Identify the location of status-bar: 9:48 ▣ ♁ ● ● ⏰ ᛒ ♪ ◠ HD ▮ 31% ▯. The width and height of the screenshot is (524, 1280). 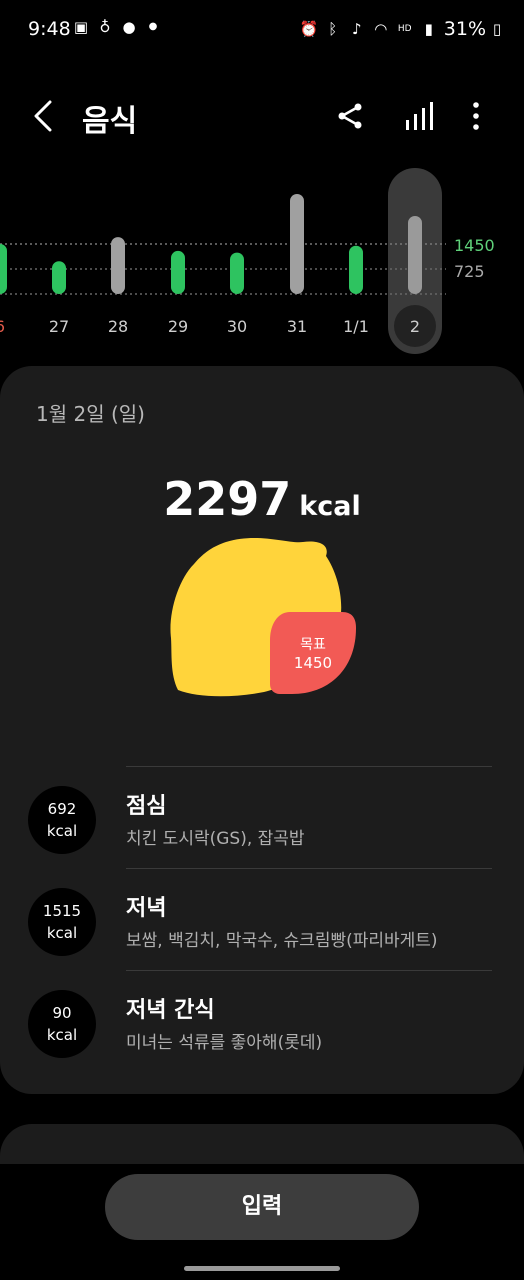
(262, 29).